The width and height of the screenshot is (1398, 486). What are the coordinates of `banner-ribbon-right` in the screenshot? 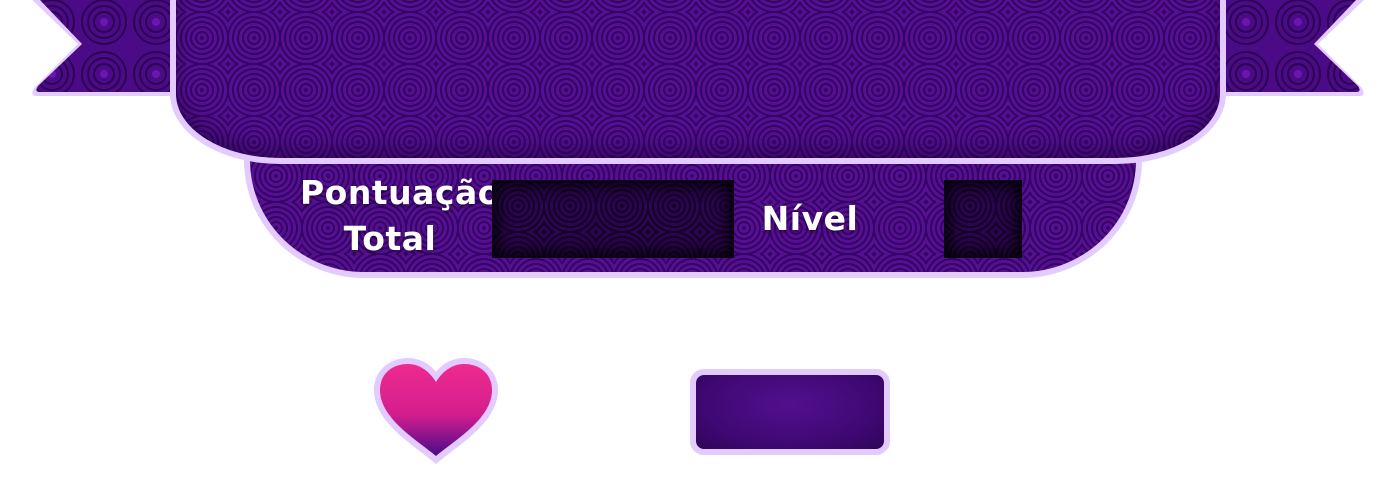 It's located at (1295, 50).